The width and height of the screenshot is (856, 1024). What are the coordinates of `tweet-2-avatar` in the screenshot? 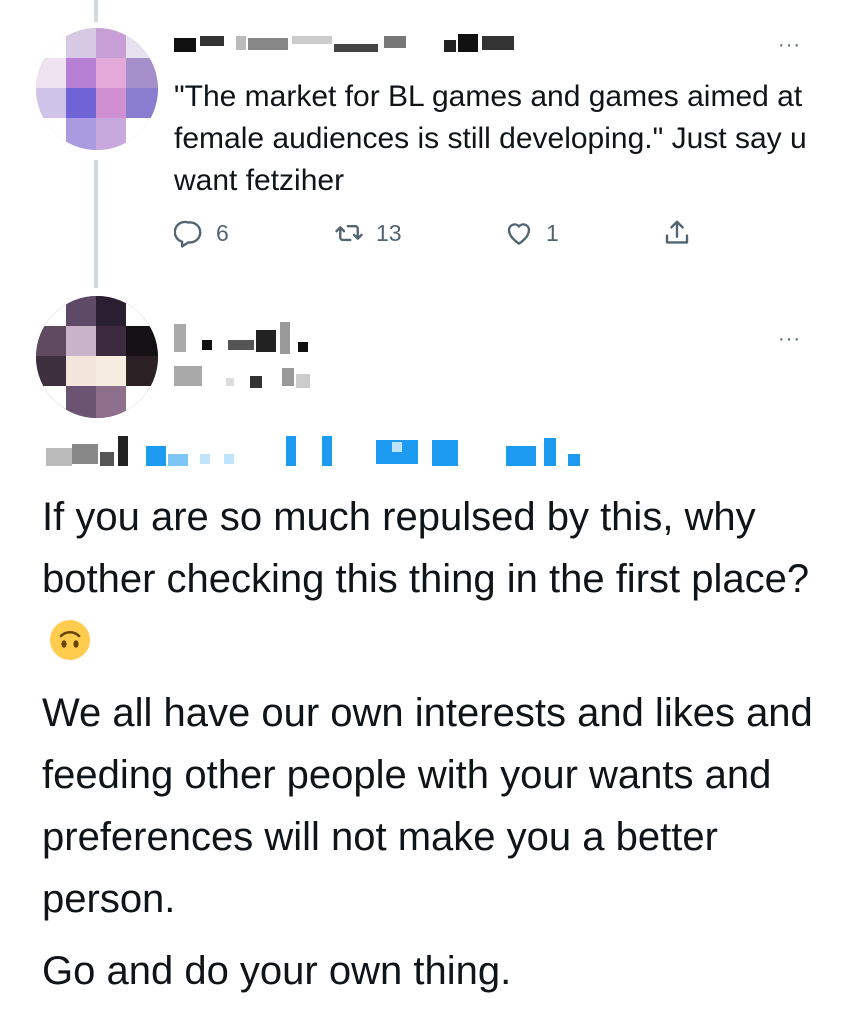 It's located at (97, 357).